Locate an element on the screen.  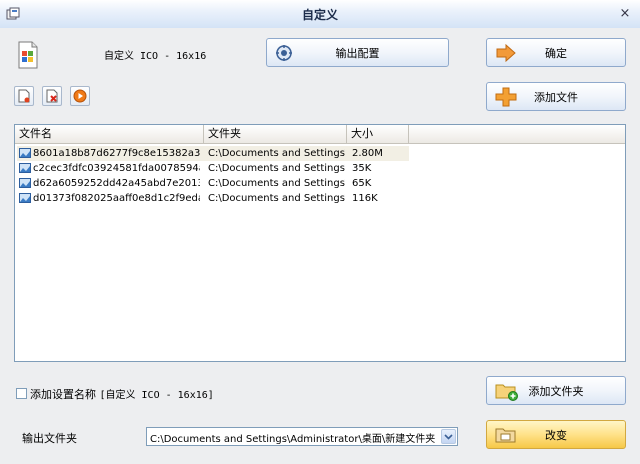
cell-size: 116K is located at coordinates (365, 198).